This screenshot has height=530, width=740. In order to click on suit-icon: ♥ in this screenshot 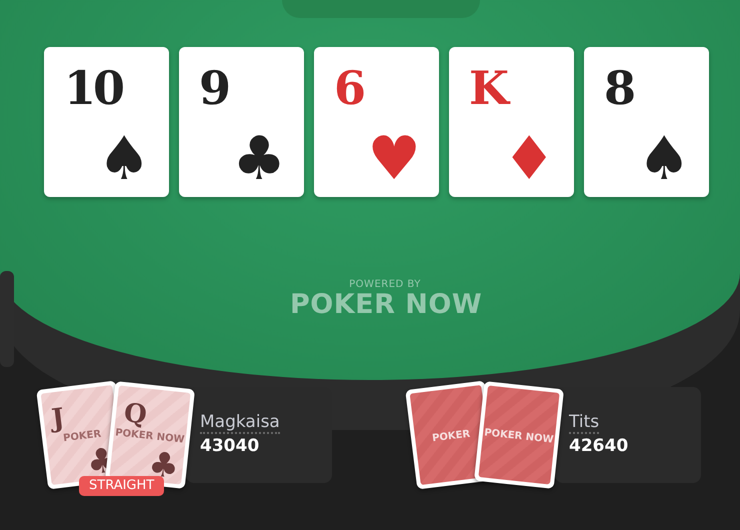, I will do `click(394, 159)`.